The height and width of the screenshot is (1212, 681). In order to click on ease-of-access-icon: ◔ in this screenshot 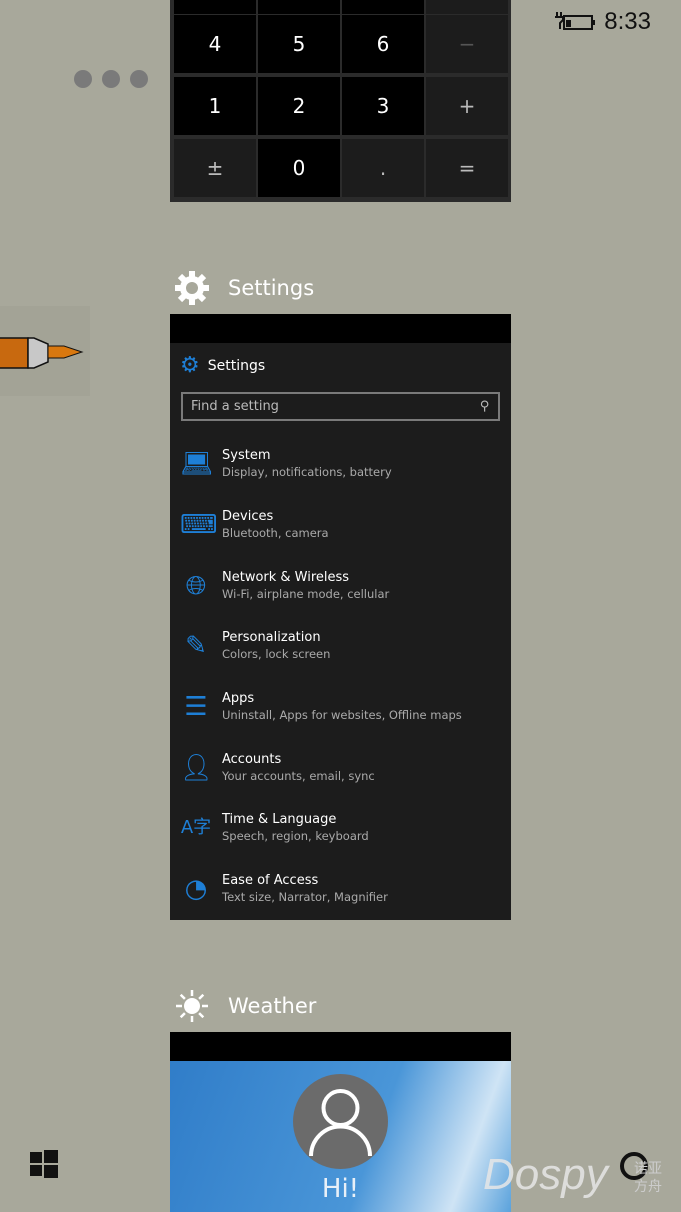, I will do `click(196, 889)`.